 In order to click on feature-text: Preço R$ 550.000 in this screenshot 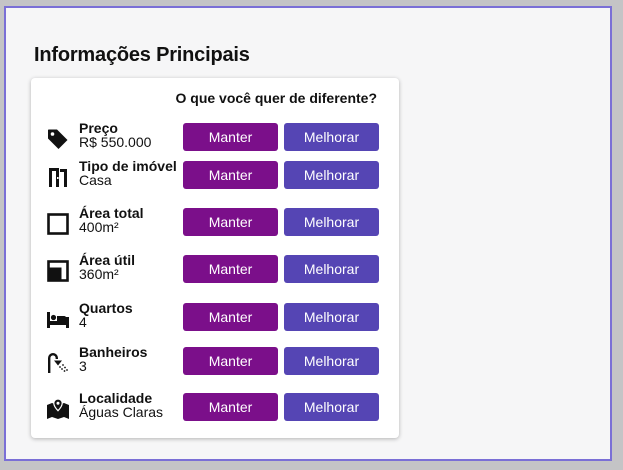, I will do `click(115, 135)`.